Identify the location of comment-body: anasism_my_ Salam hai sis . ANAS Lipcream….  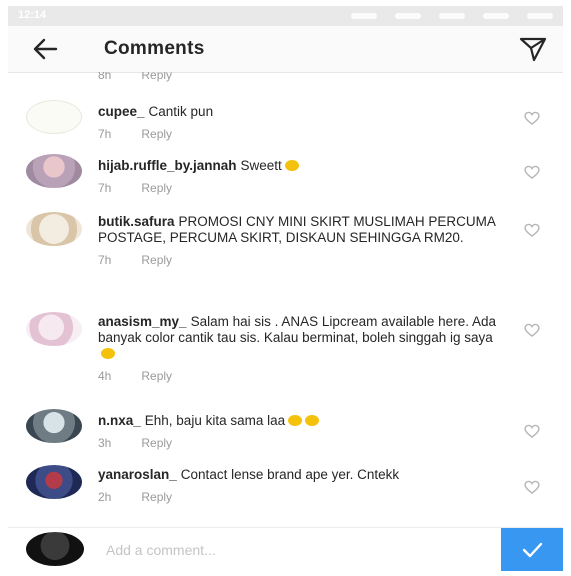
(300, 349).